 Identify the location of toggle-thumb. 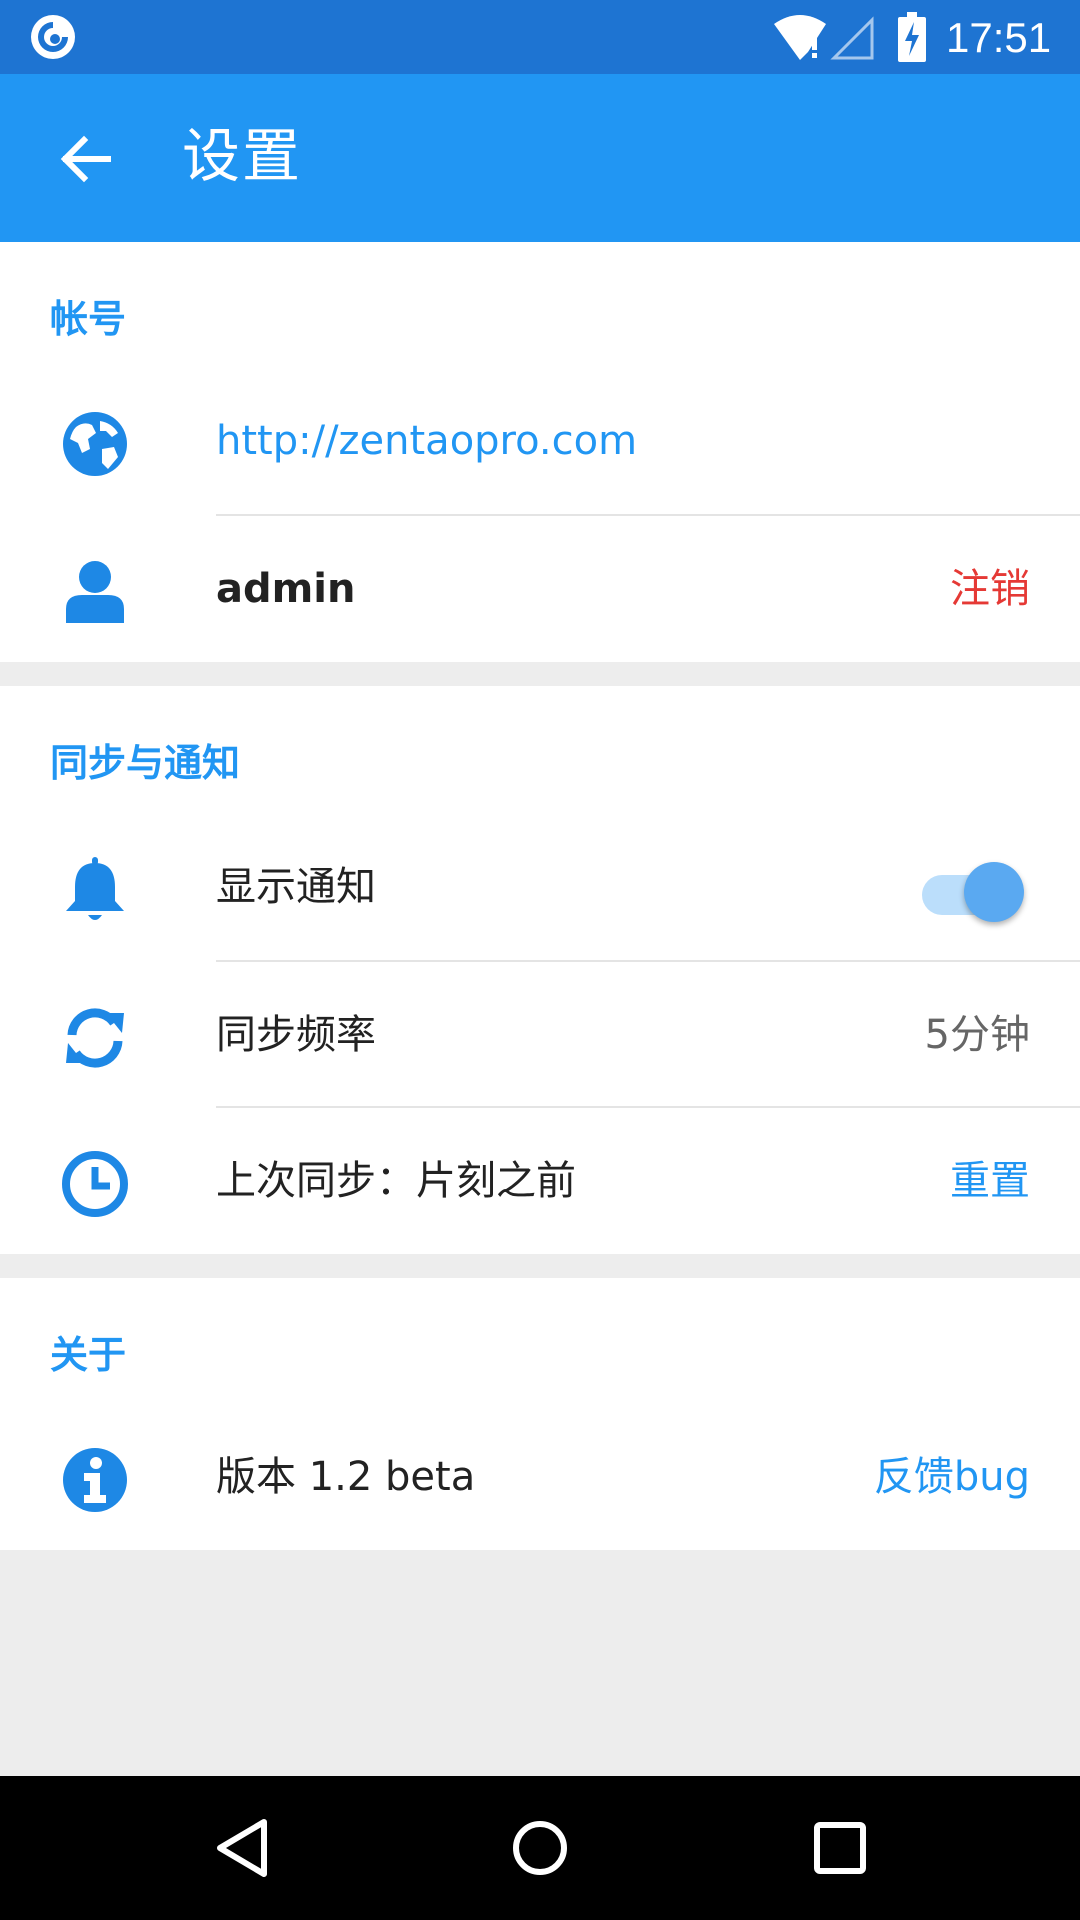
(994, 892).